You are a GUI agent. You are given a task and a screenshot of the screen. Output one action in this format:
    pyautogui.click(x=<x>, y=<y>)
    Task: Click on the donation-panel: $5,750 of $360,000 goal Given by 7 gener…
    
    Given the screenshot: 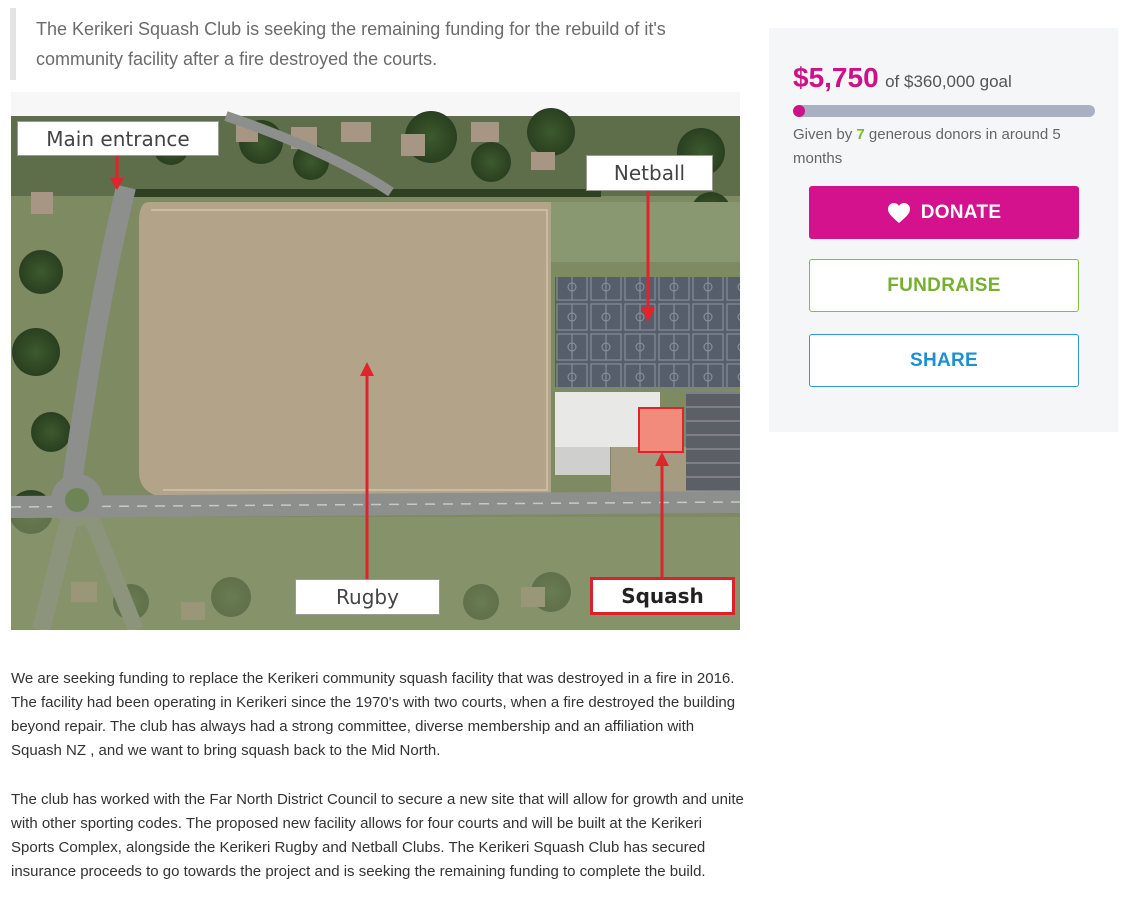 What is the action you would take?
    pyautogui.click(x=943, y=230)
    